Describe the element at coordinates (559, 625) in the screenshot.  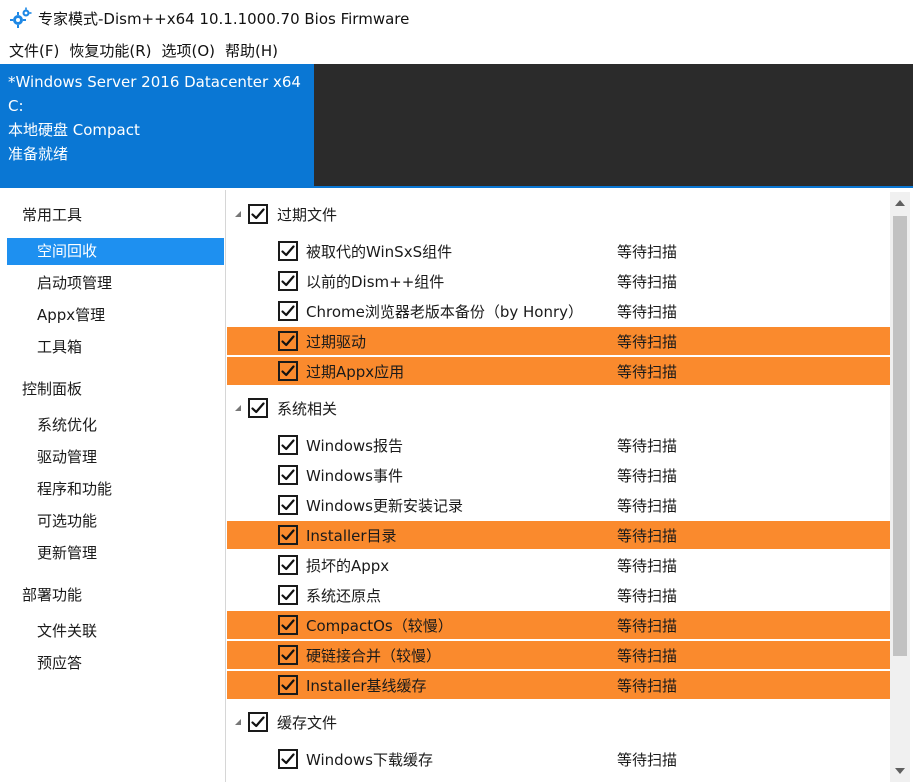
I see `cleanup-item-row: CompactOs（较慢） 等待扫描` at that location.